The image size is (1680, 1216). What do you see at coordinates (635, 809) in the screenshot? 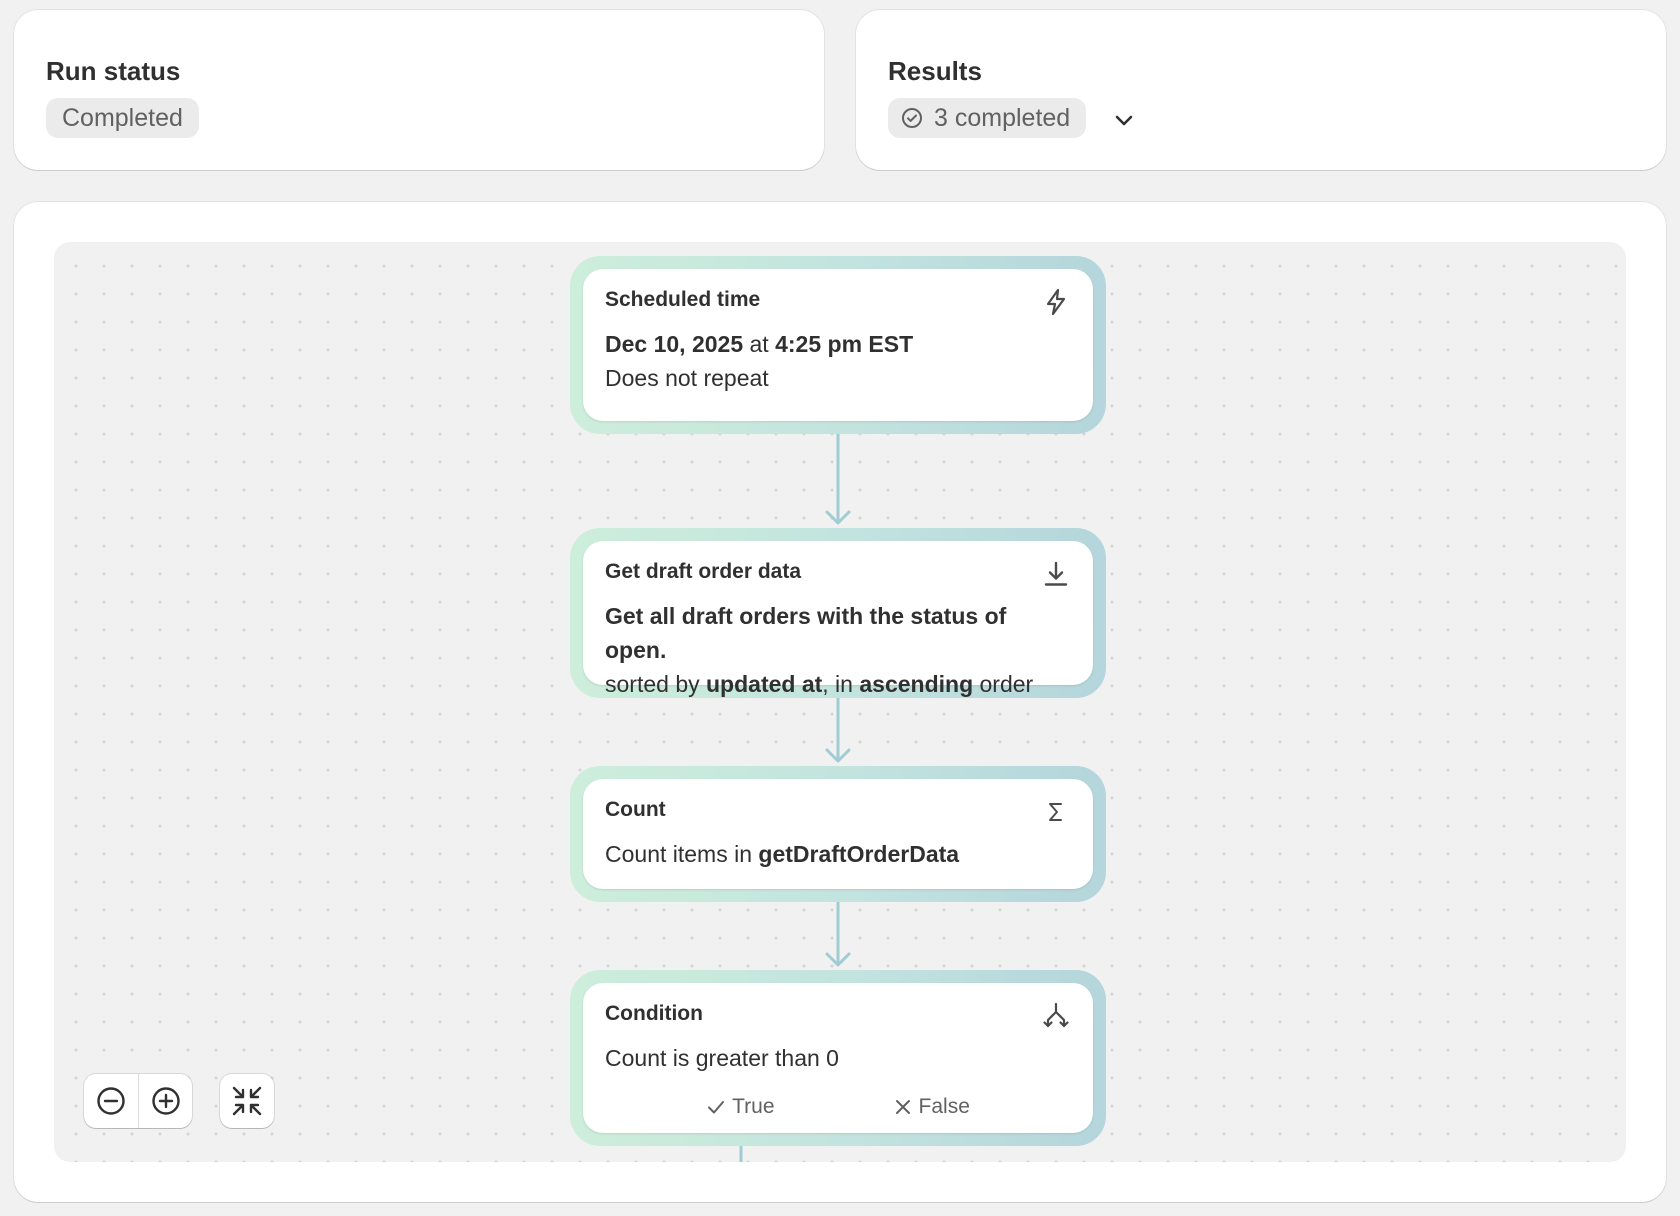
I see `node-title: Count` at bounding box center [635, 809].